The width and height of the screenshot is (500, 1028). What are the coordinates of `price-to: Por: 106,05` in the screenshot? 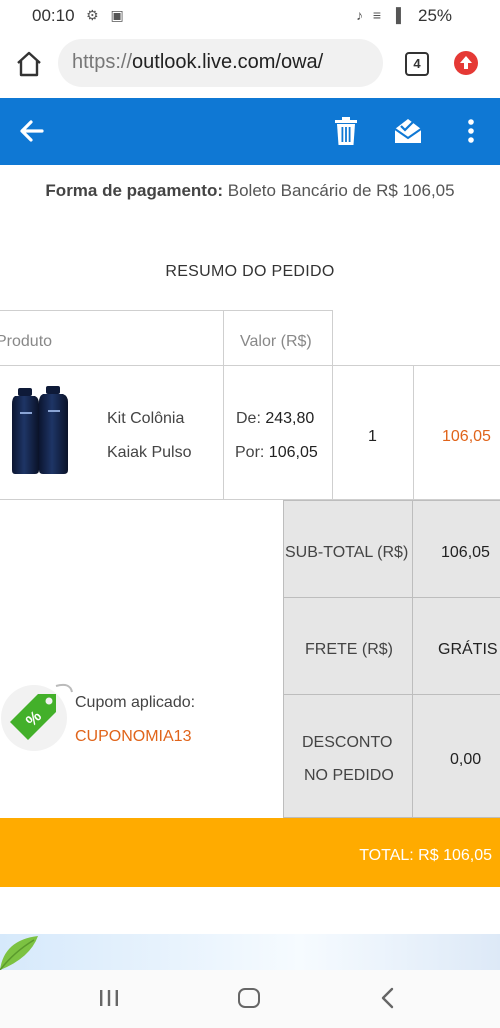 It's located at (276, 453).